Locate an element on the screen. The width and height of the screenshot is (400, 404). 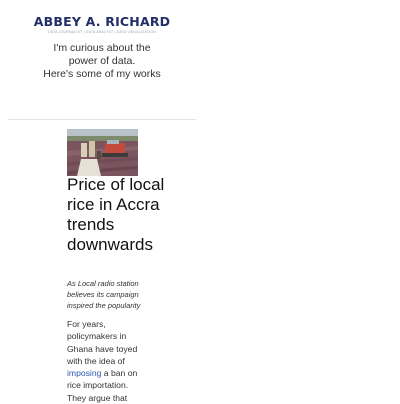
article-image is located at coordinates (102, 152).